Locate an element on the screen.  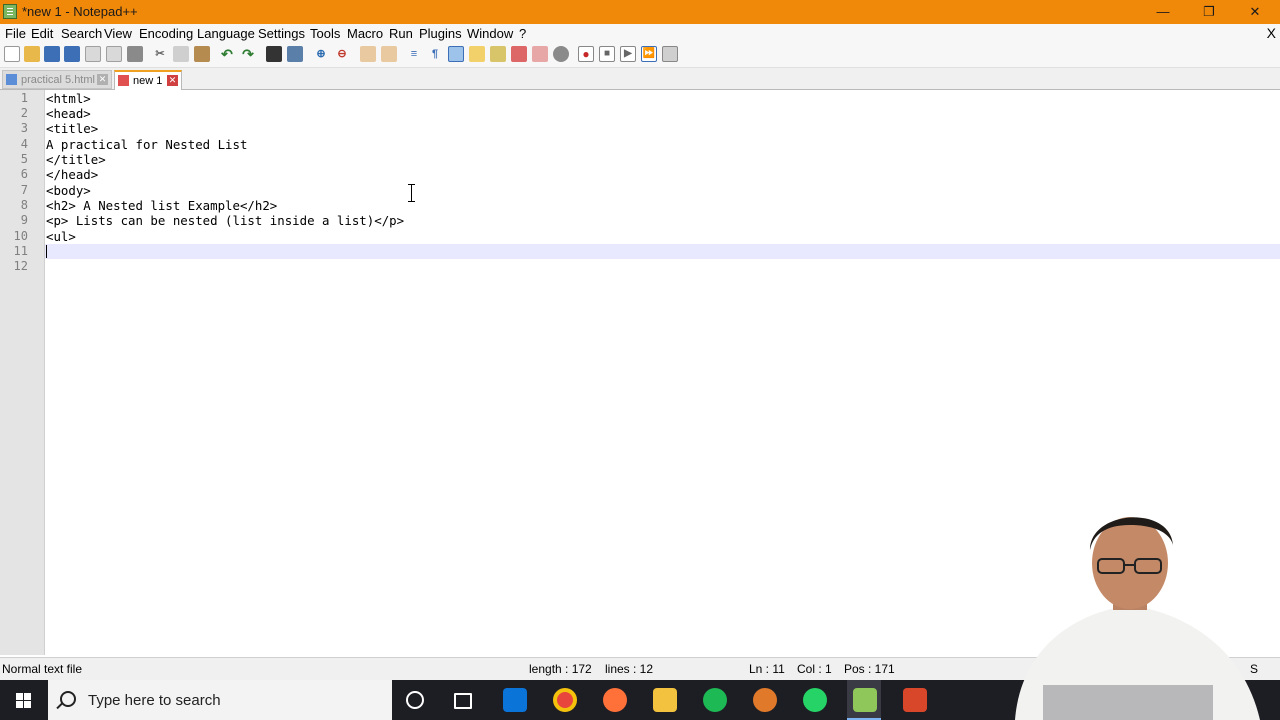
line-number: 8 is located at coordinates (24, 205).